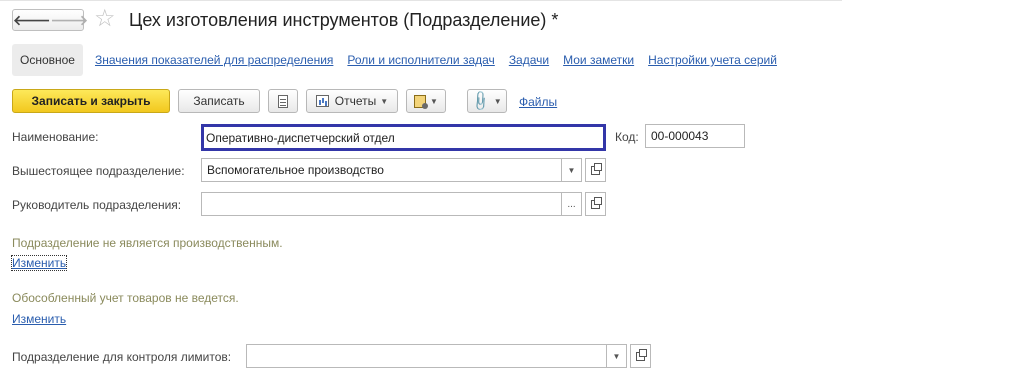 The height and width of the screenshot is (369, 1024). What do you see at coordinates (47, 60) in the screenshot?
I see `tab-main: Основное` at bounding box center [47, 60].